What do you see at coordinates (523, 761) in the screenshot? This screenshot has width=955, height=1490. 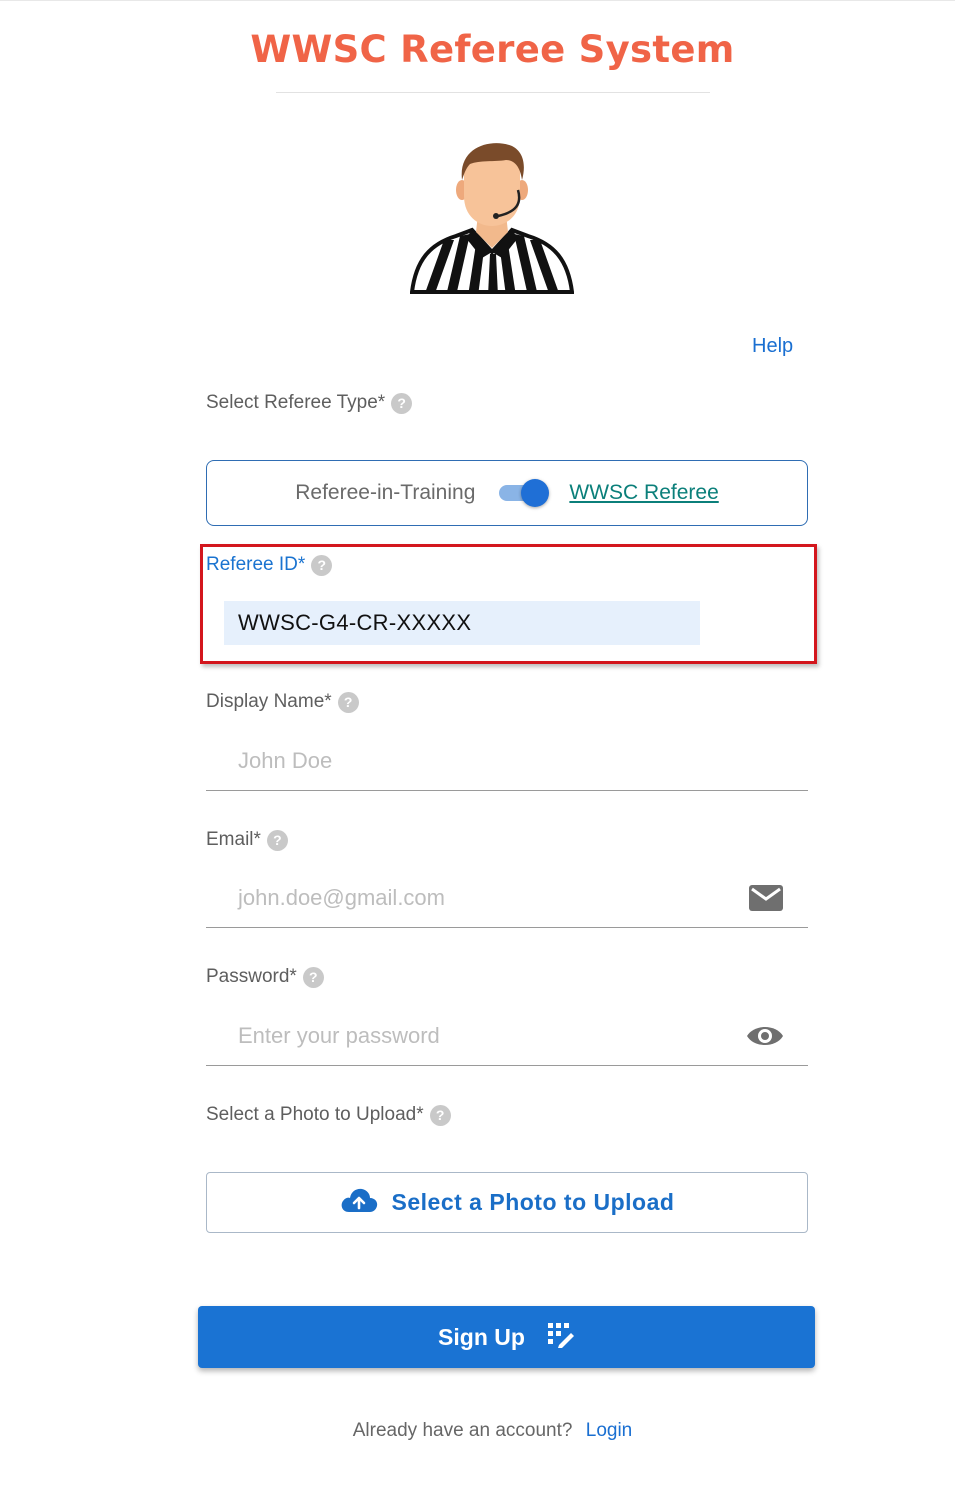 I see `display-name-input: John Doe` at bounding box center [523, 761].